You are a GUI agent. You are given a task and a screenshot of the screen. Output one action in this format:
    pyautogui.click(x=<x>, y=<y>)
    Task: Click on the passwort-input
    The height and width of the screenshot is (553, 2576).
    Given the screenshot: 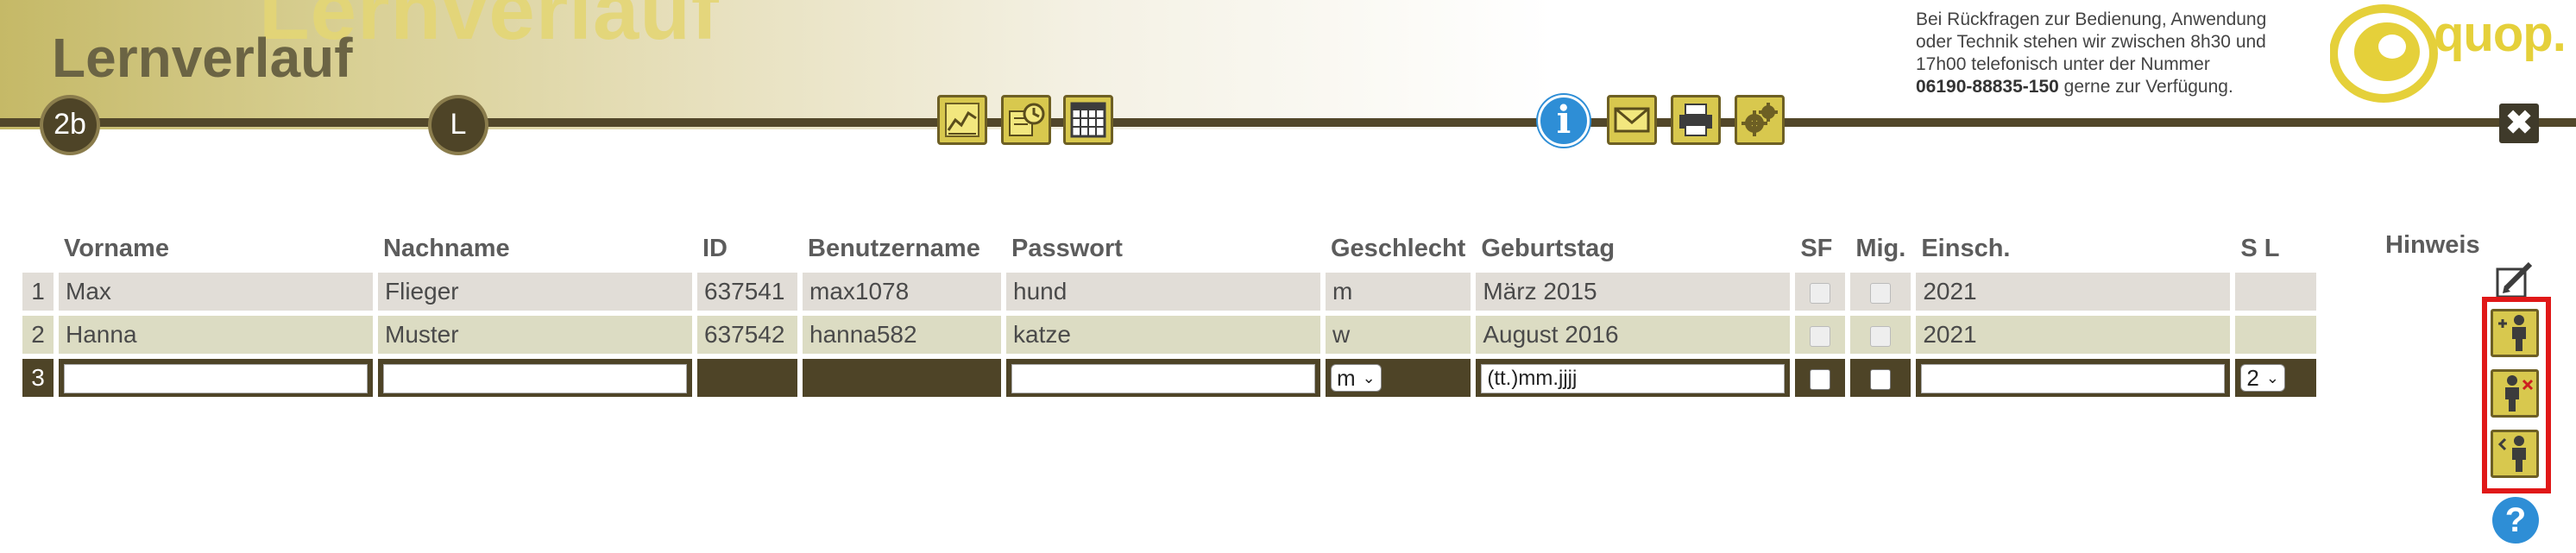 What is the action you would take?
    pyautogui.click(x=1163, y=378)
    